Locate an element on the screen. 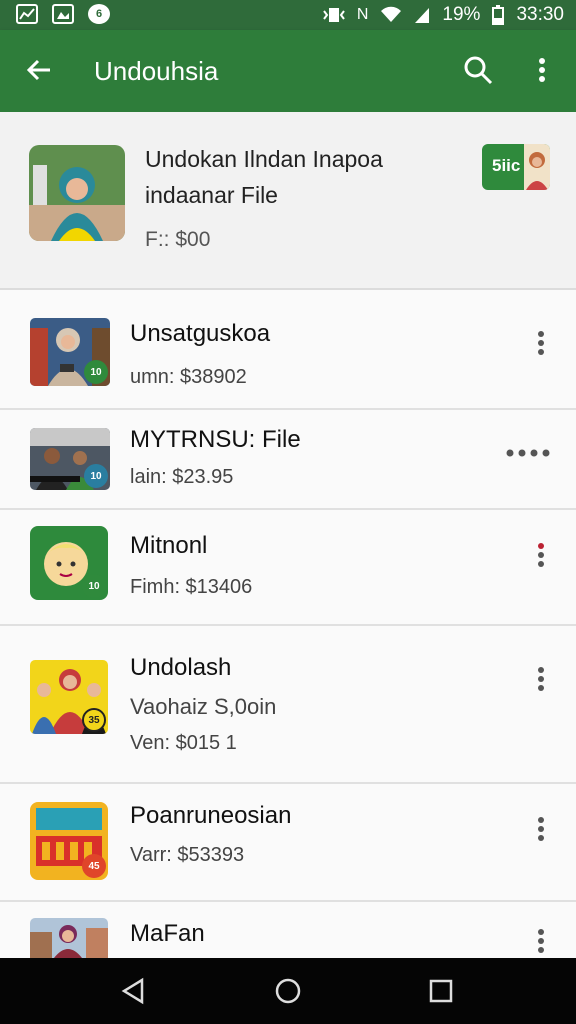 The width and height of the screenshot is (576, 1024). list-item: 10 Mitnonl Fimh: $13406 is located at coordinates (288, 567).